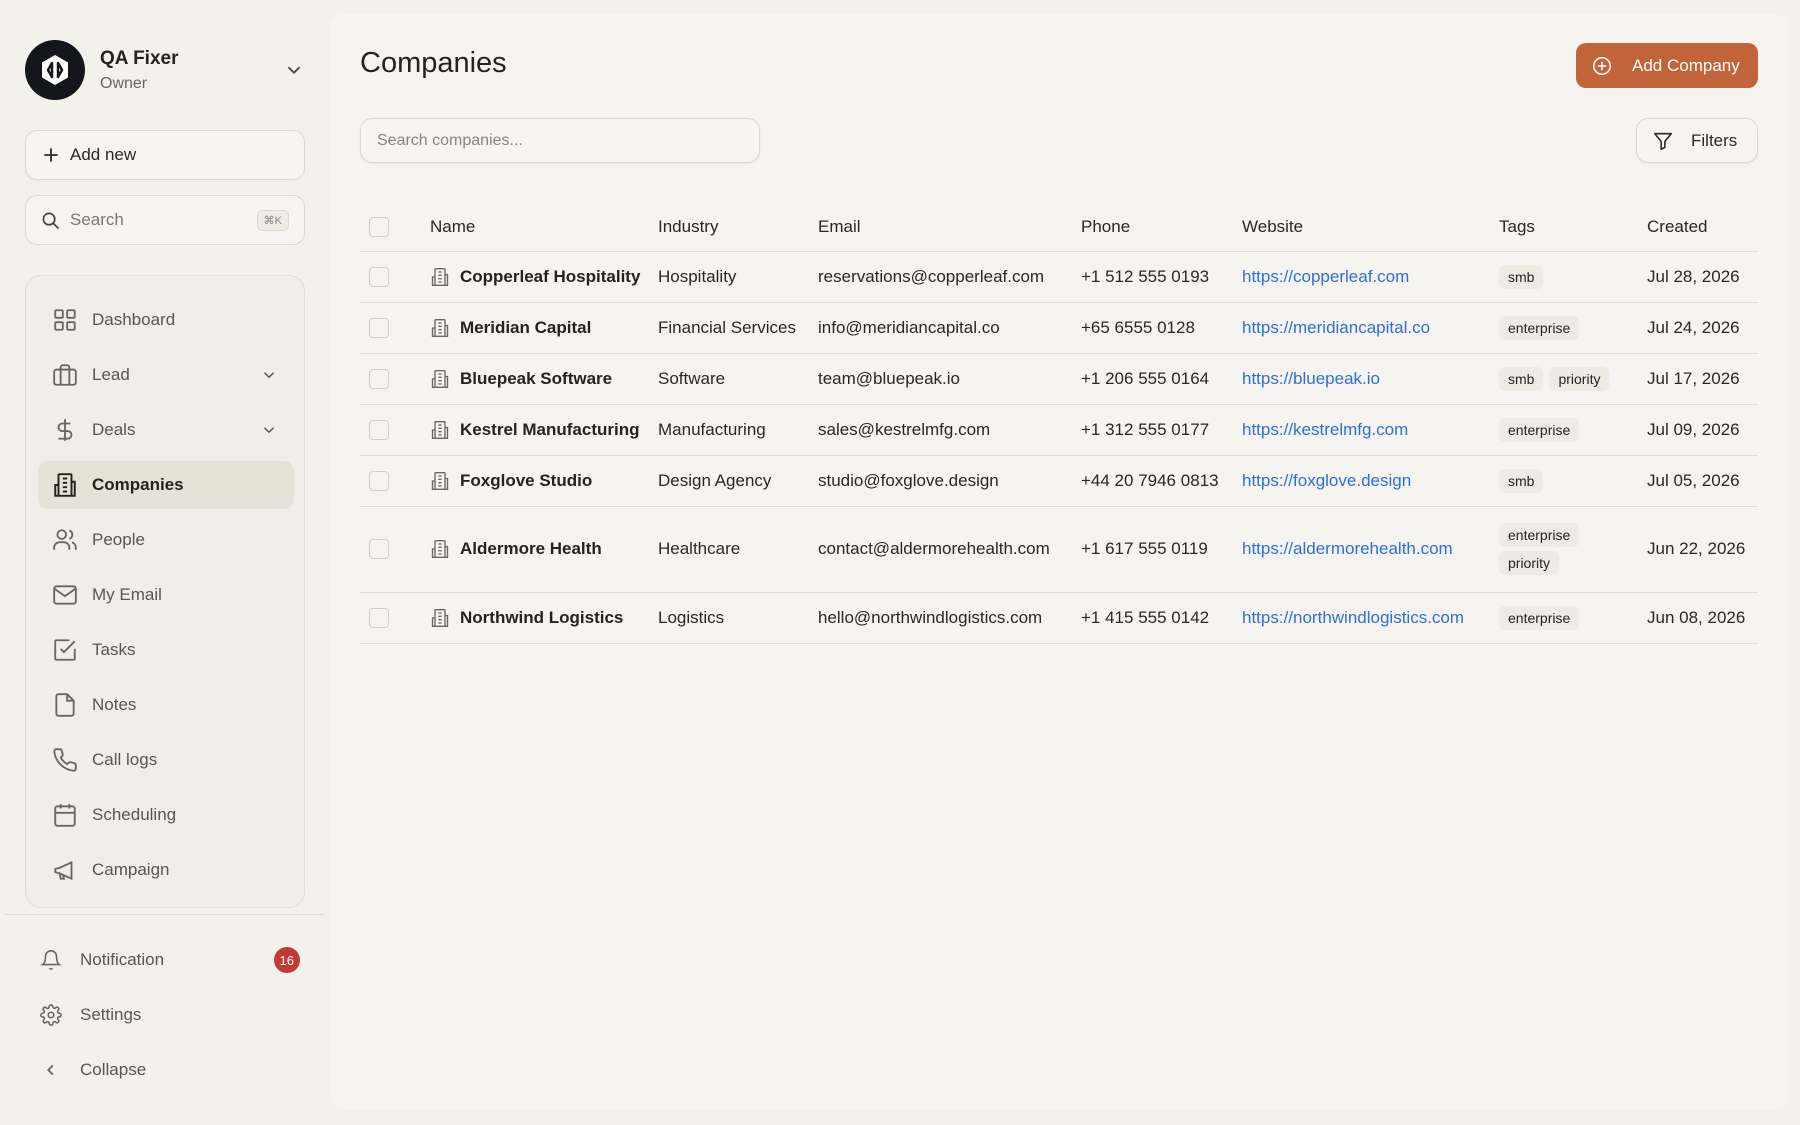 The height and width of the screenshot is (1125, 1800). Describe the element at coordinates (1697, 140) in the screenshot. I see `filters-button: Filters` at that location.